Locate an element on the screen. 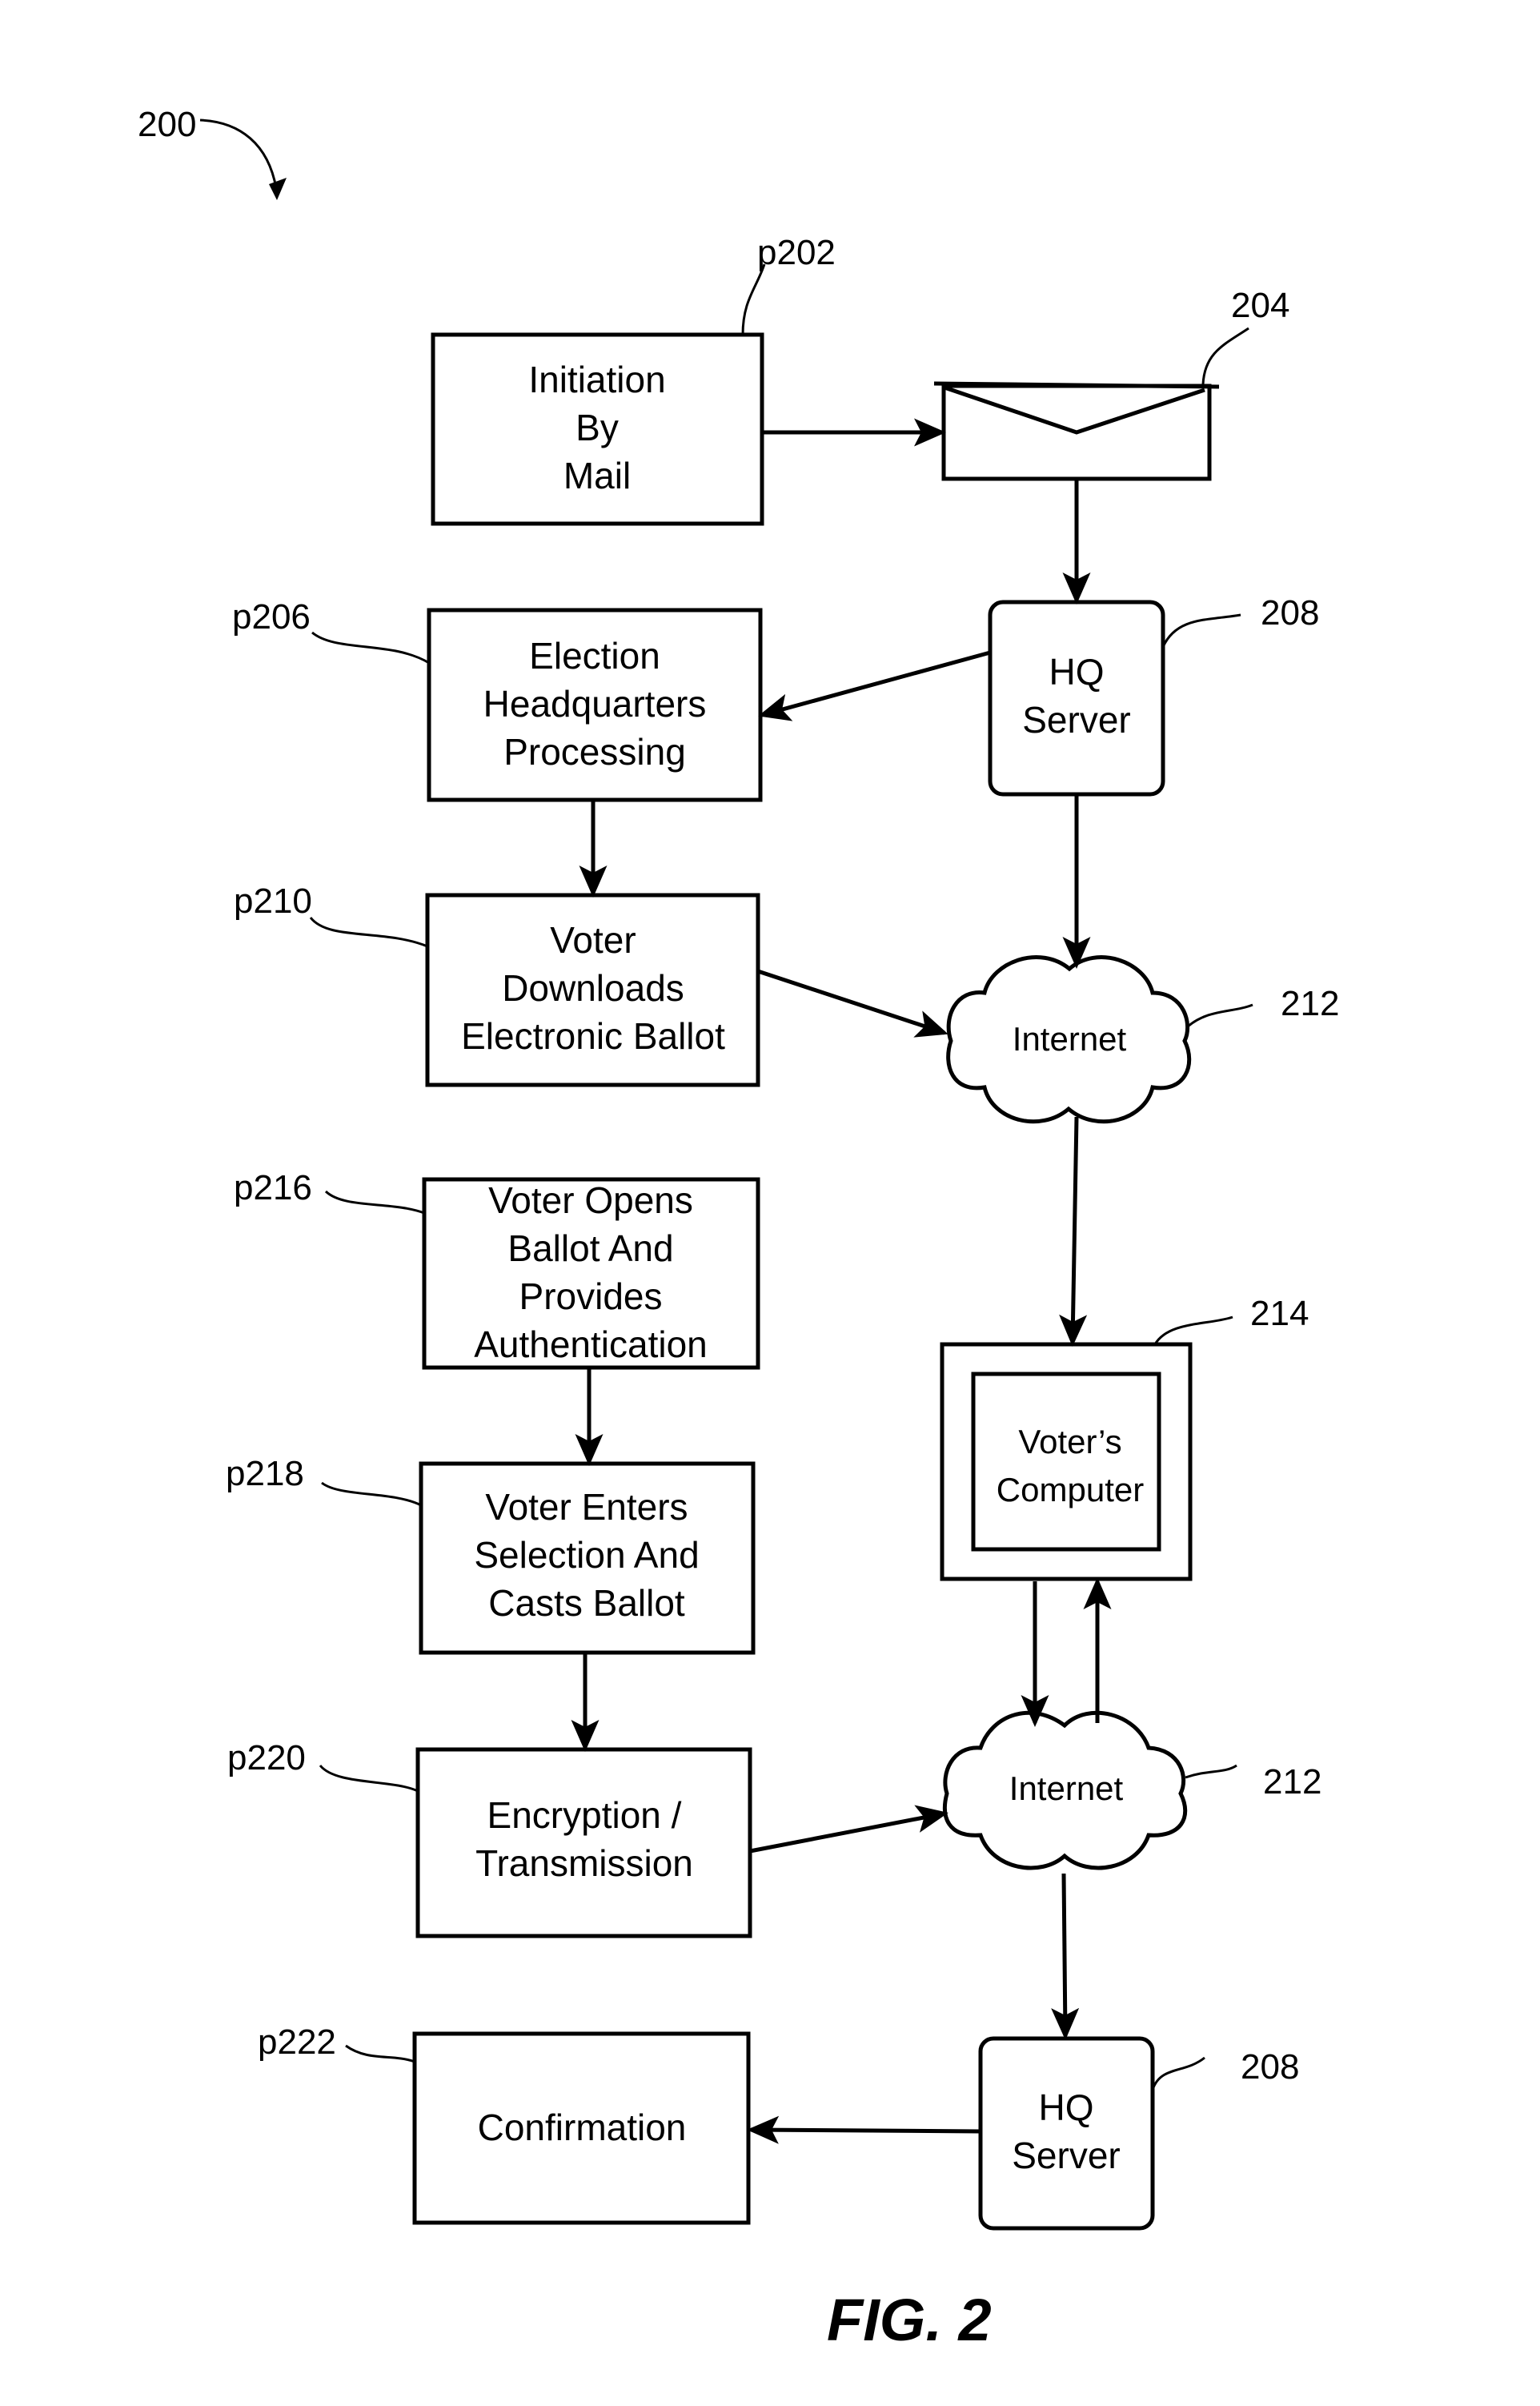 This screenshot has width=1540, height=2406. step-text-line: Processing is located at coordinates (594, 752).